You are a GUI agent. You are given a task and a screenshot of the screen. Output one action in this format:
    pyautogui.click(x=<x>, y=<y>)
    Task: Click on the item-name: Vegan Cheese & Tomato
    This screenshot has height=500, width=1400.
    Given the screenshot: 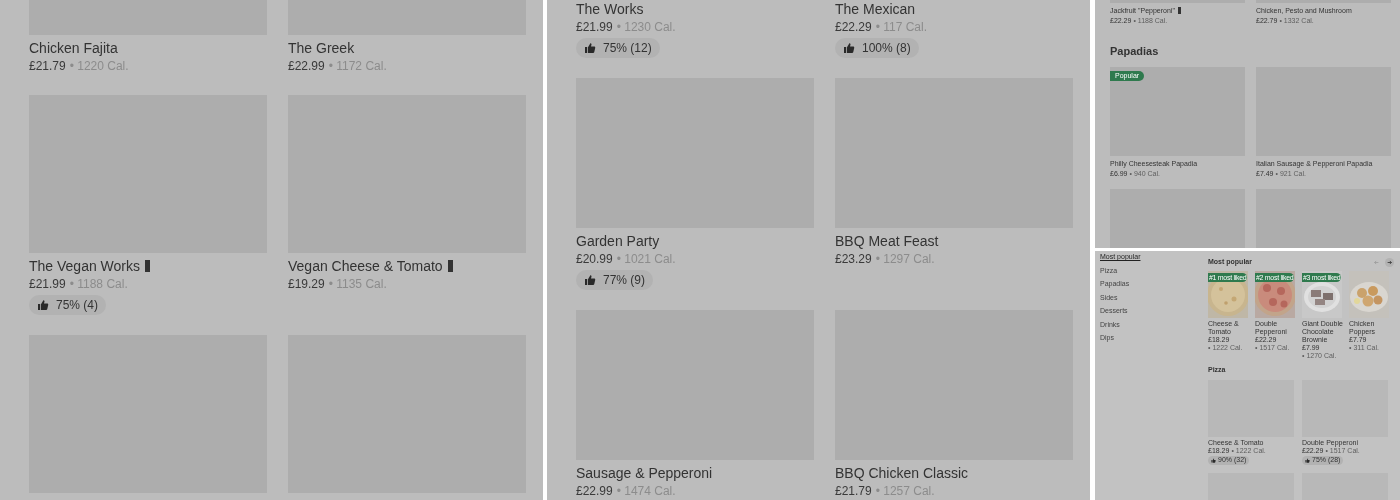 What is the action you would take?
    pyautogui.click(x=365, y=266)
    